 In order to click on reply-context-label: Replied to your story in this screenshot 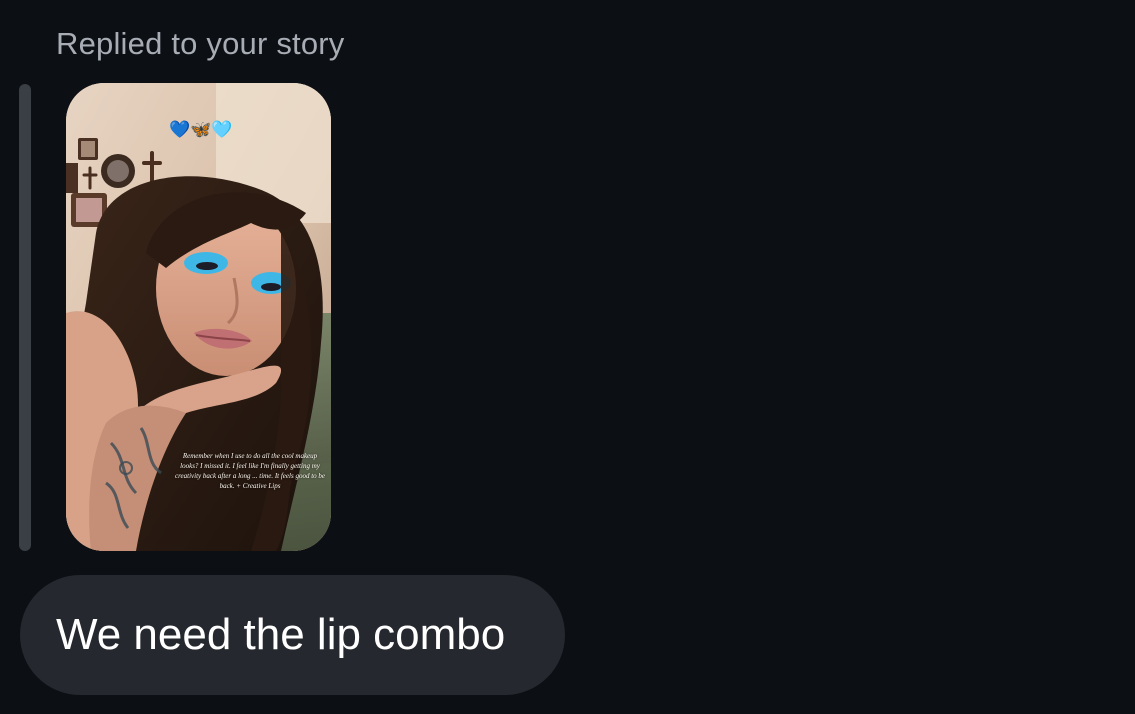, I will do `click(200, 43)`.